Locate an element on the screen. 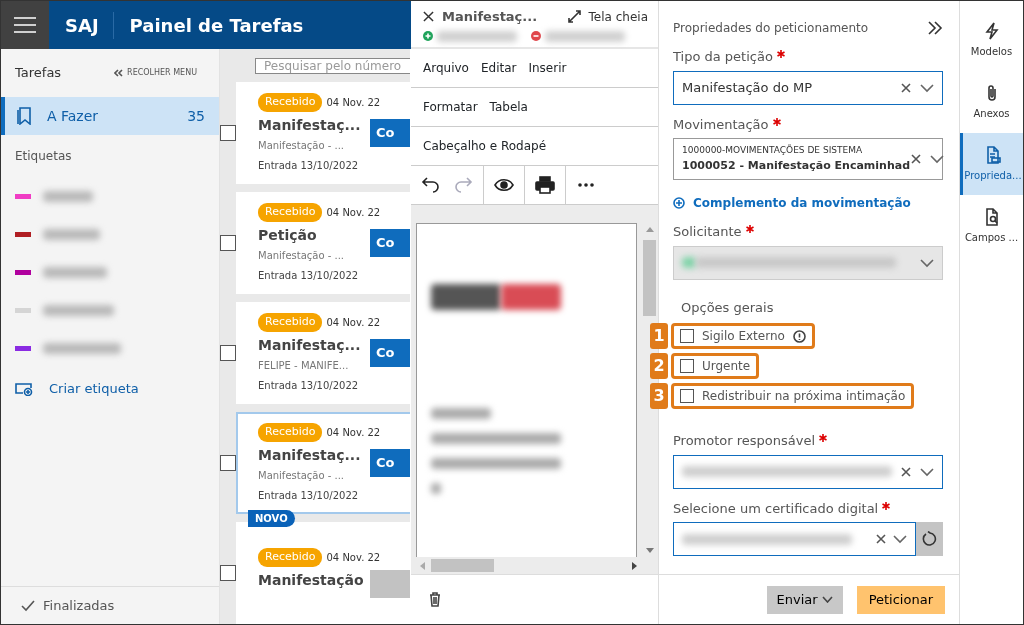  field-label: Tipo da petição is located at coordinates (723, 57).